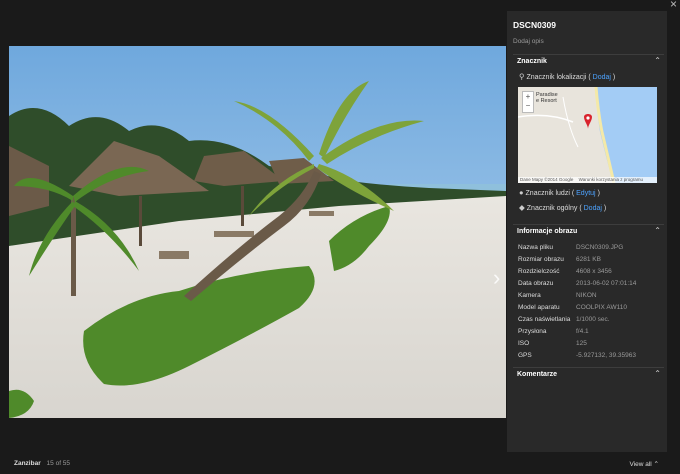  Describe the element at coordinates (536, 283) in the screenshot. I see `info-key: Data obrazu` at that location.